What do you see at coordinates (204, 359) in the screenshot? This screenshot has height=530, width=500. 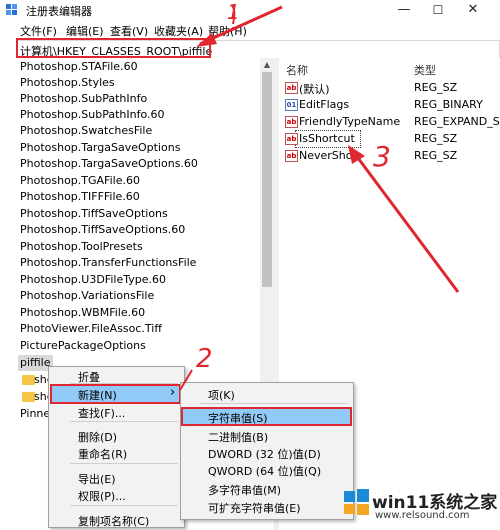 I see `annotation-number-2: 2` at bounding box center [204, 359].